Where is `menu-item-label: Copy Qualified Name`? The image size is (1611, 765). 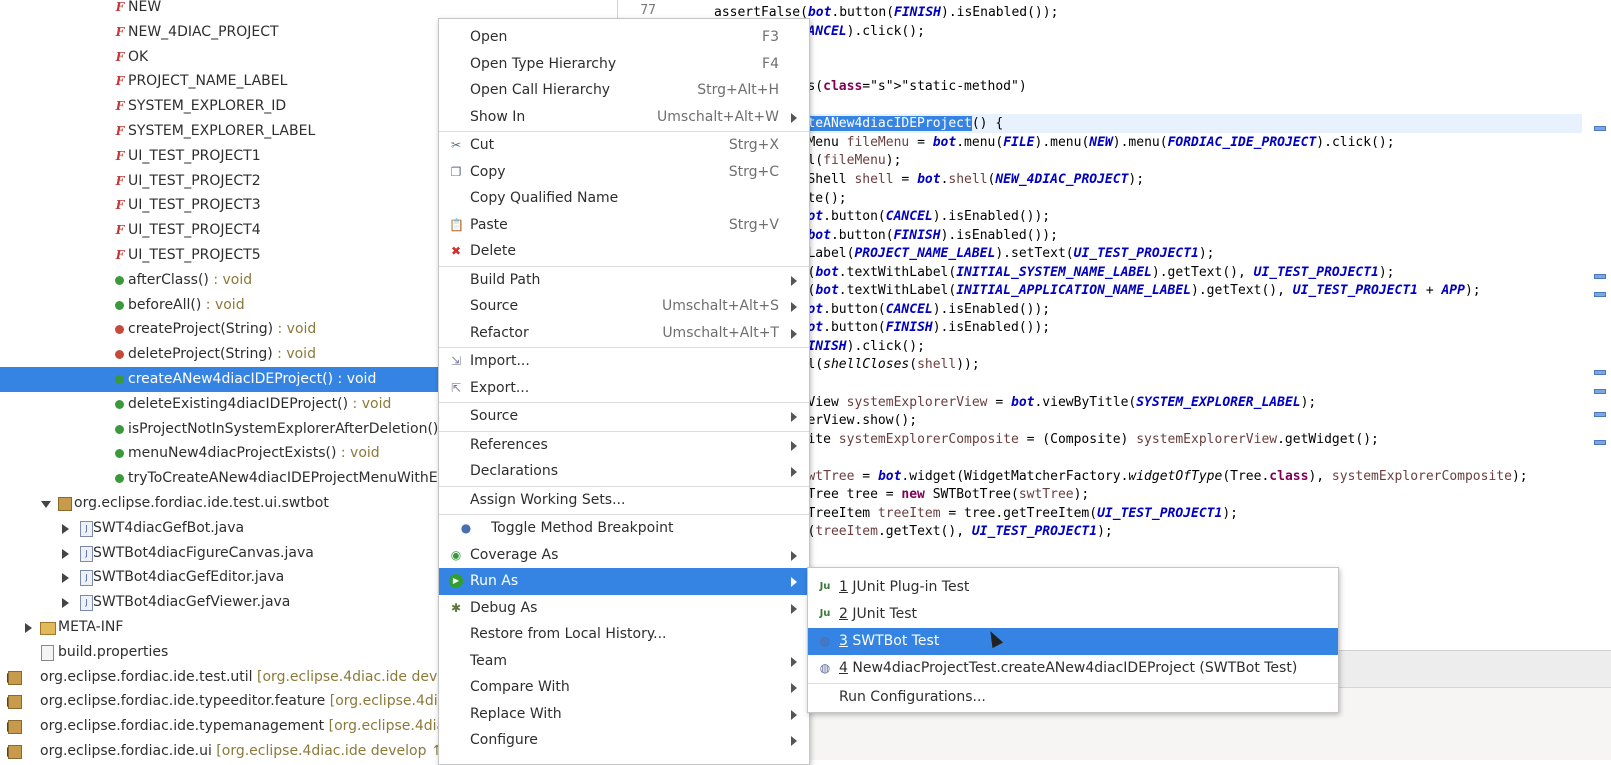
menu-item-label: Copy Qualified Name is located at coordinates (544, 198).